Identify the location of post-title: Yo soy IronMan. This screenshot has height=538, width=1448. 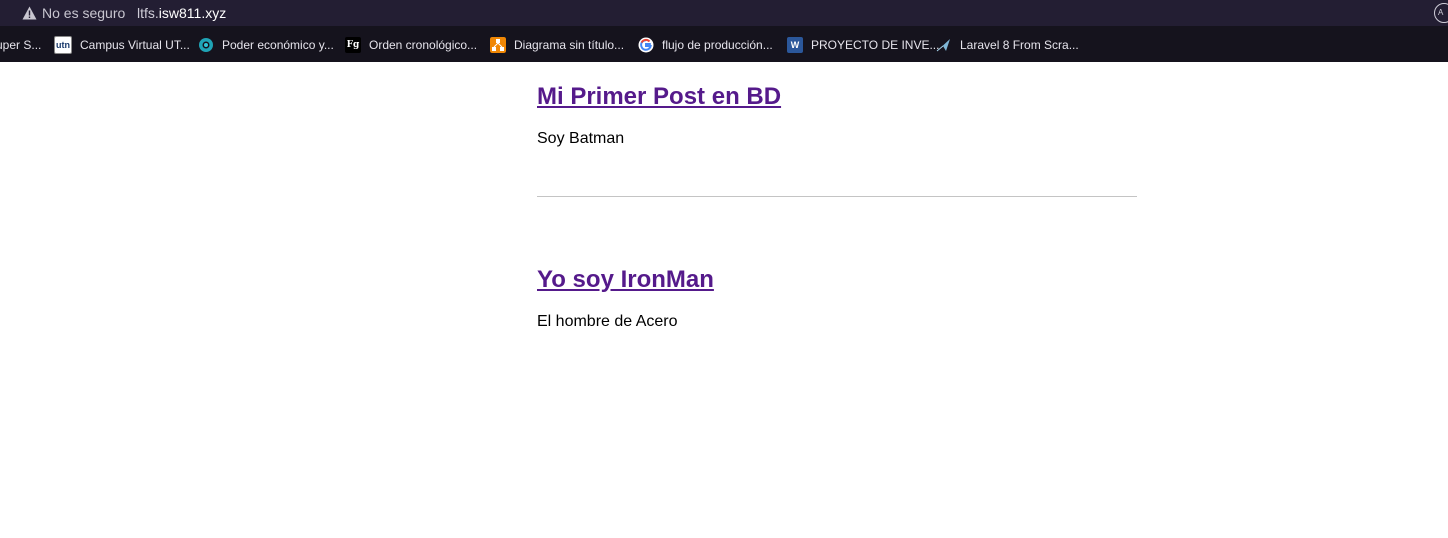
(625, 280).